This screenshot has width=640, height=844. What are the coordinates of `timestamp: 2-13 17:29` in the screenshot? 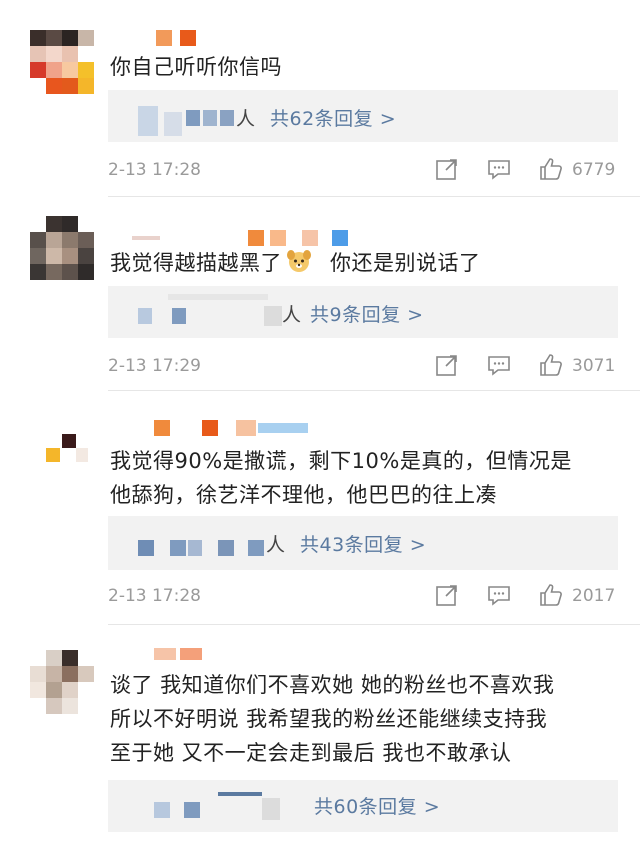 It's located at (154, 366).